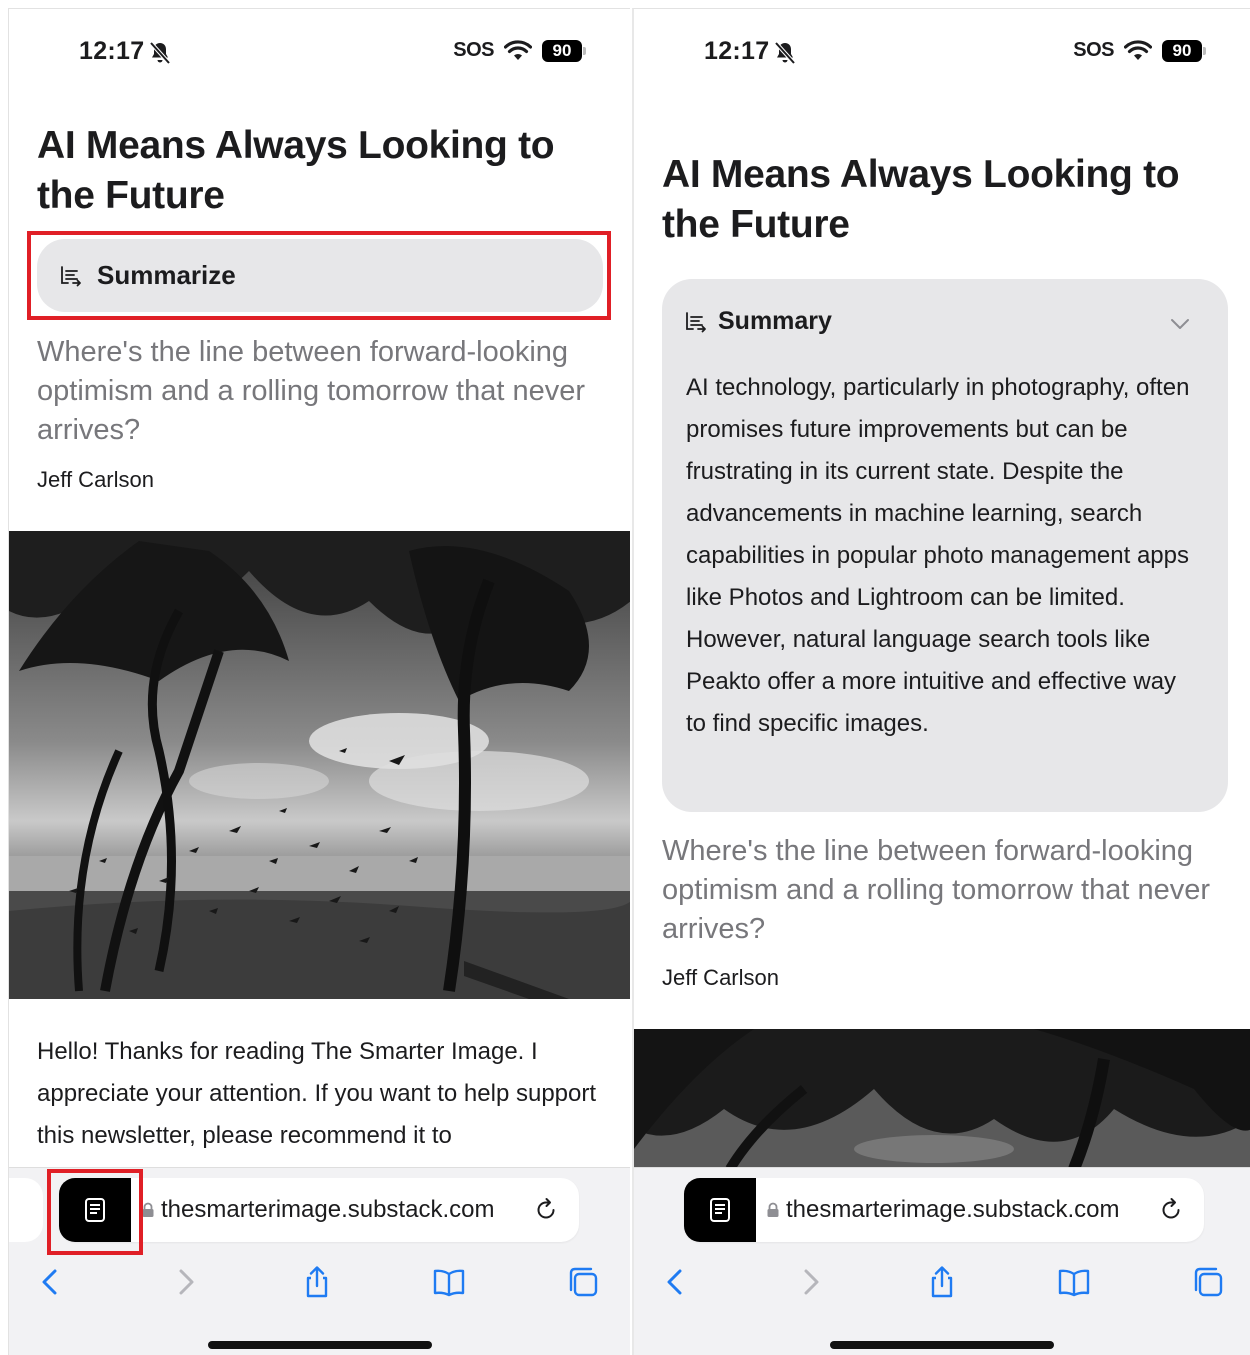  Describe the element at coordinates (942, 1099) in the screenshot. I see `article-photo` at that location.